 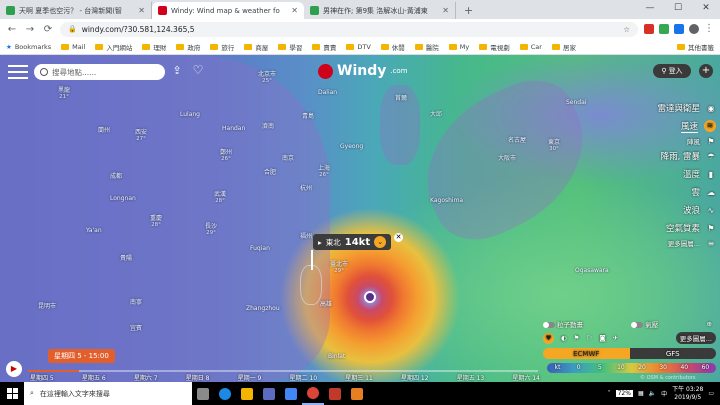 I want to click on city-label: 大邱, so click(x=436, y=114).